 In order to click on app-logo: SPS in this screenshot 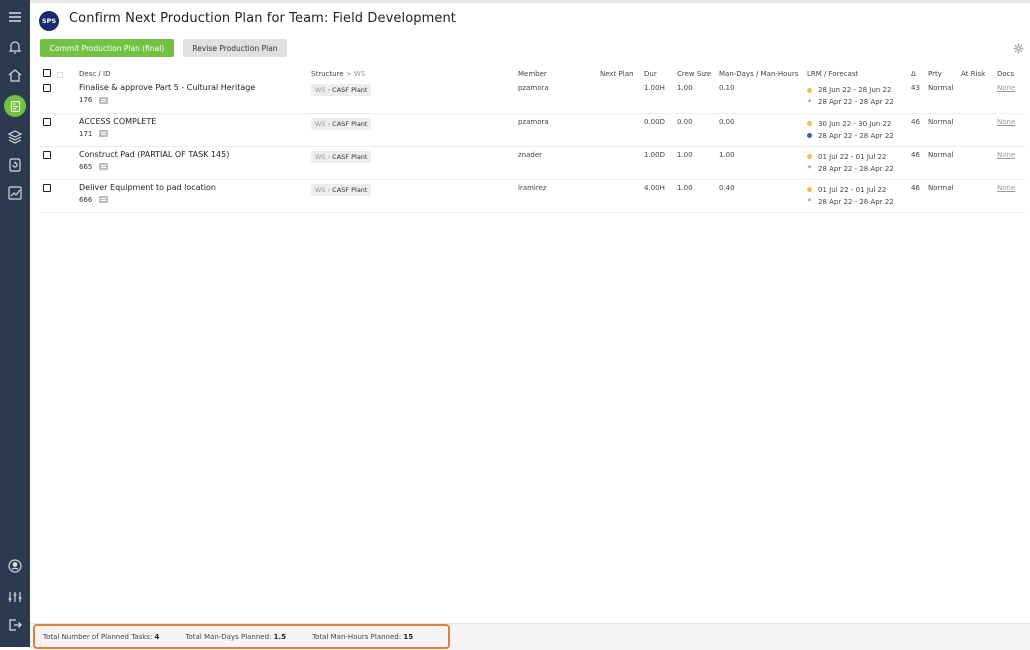, I will do `click(49, 21)`.